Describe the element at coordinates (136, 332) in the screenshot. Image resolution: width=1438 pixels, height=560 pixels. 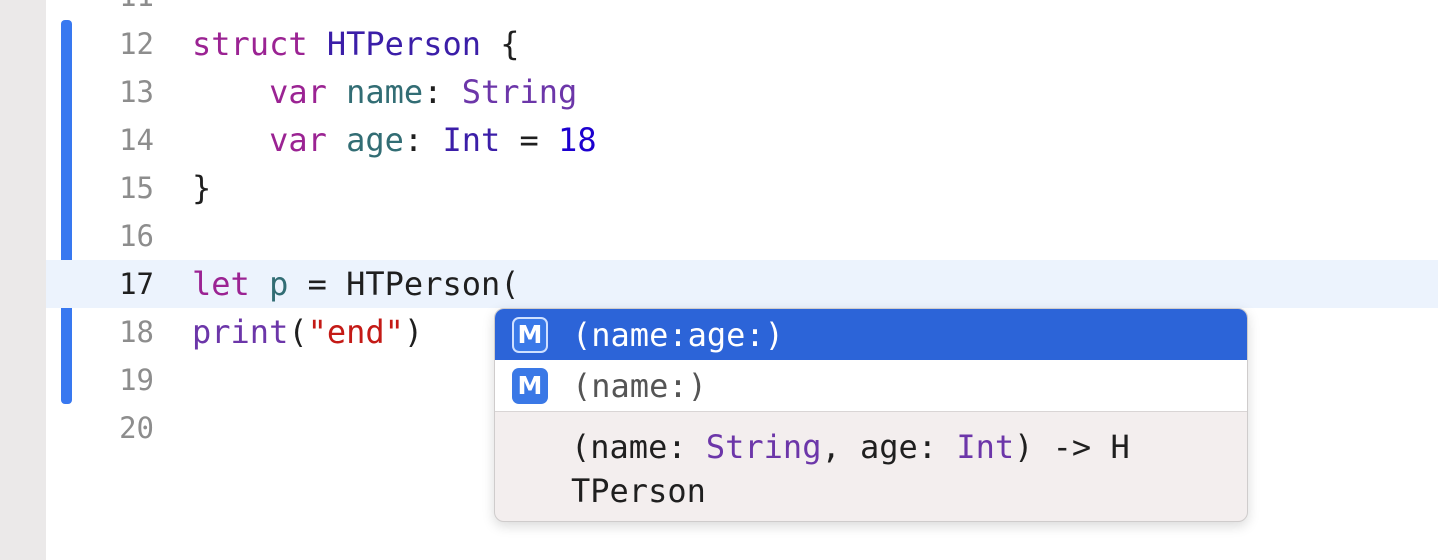
I see `line-number-18: 18` at that location.